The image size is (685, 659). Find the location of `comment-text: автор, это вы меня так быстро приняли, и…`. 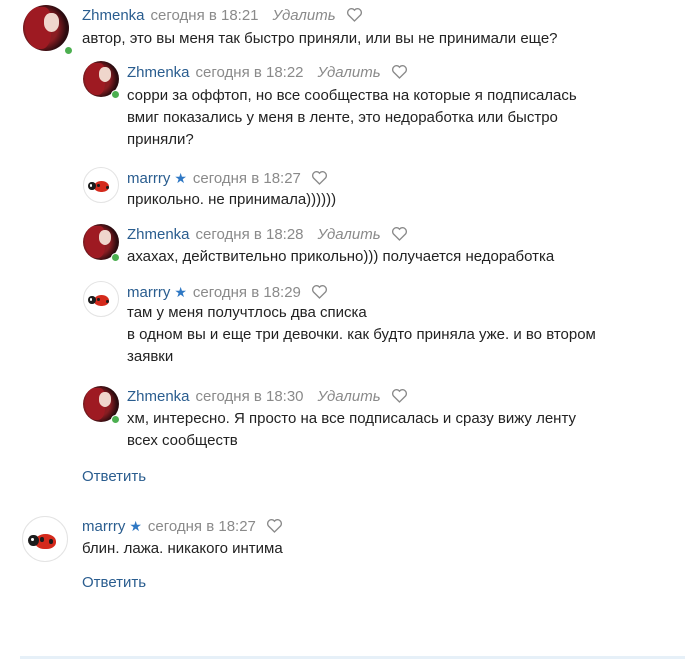

comment-text: автор, это вы меня так быстро приняли, и… is located at coordinates (320, 38).